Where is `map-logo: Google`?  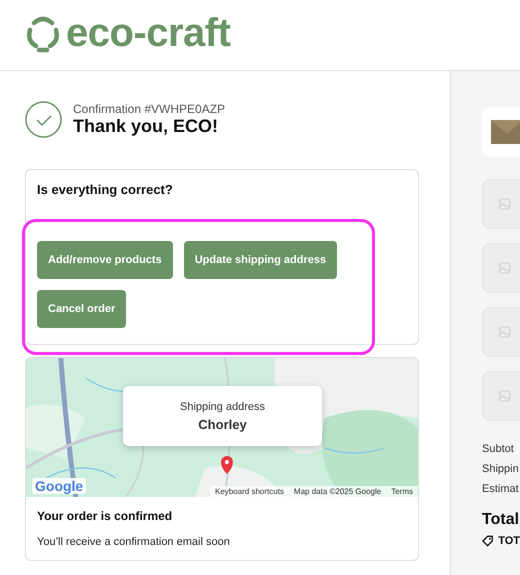 map-logo: Google is located at coordinates (59, 486).